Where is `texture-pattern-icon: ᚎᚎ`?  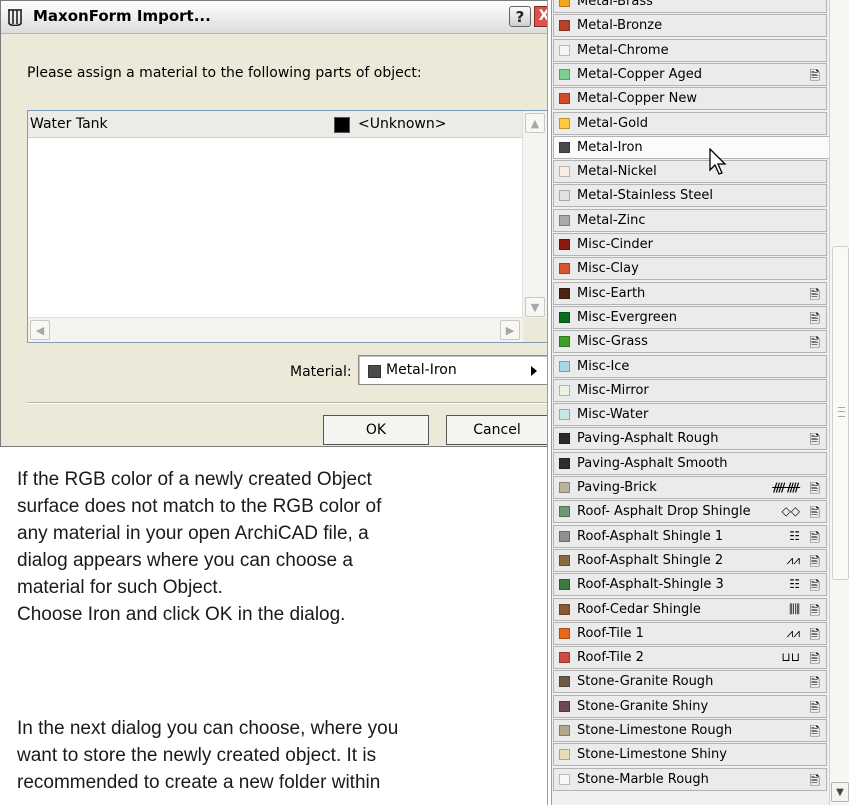 texture-pattern-icon: ᚎᚎ is located at coordinates (786, 487).